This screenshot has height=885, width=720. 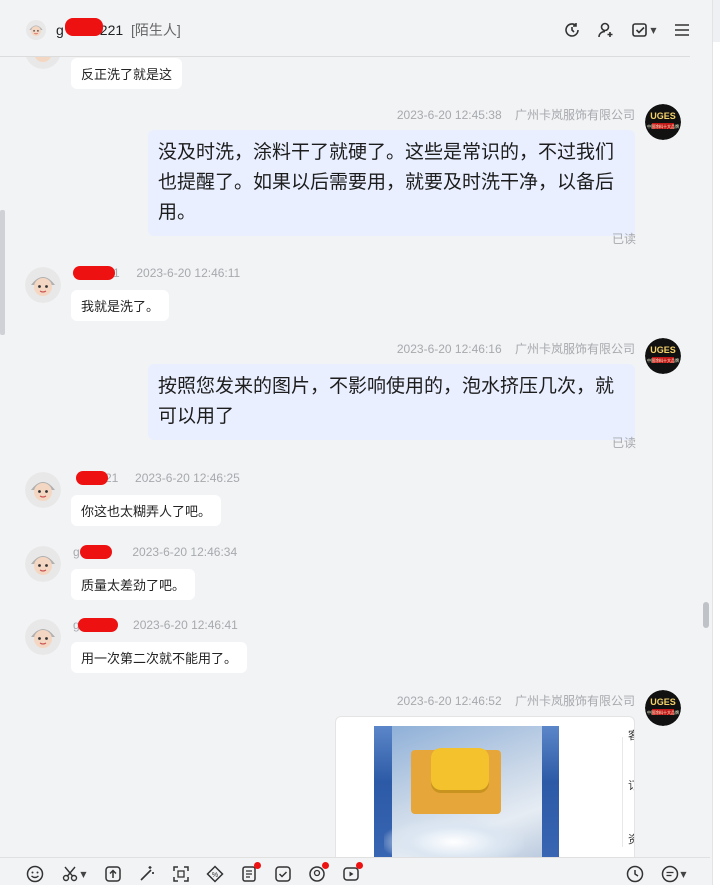 I want to click on message-meta: 2023-6-20 12:45:38 广州卡岚服饰有限公司, so click(x=516, y=114).